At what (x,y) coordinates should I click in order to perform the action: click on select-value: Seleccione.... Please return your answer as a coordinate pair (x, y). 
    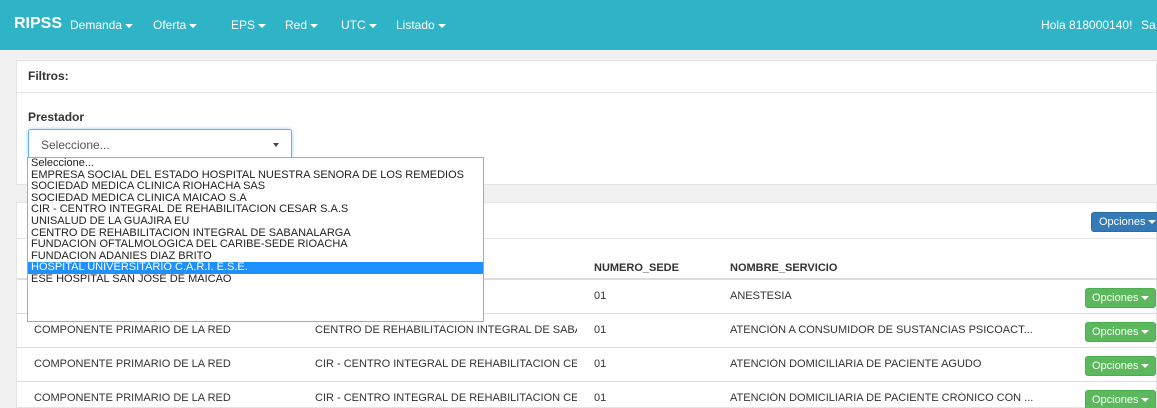
    Looking at the image, I should click on (75, 145).